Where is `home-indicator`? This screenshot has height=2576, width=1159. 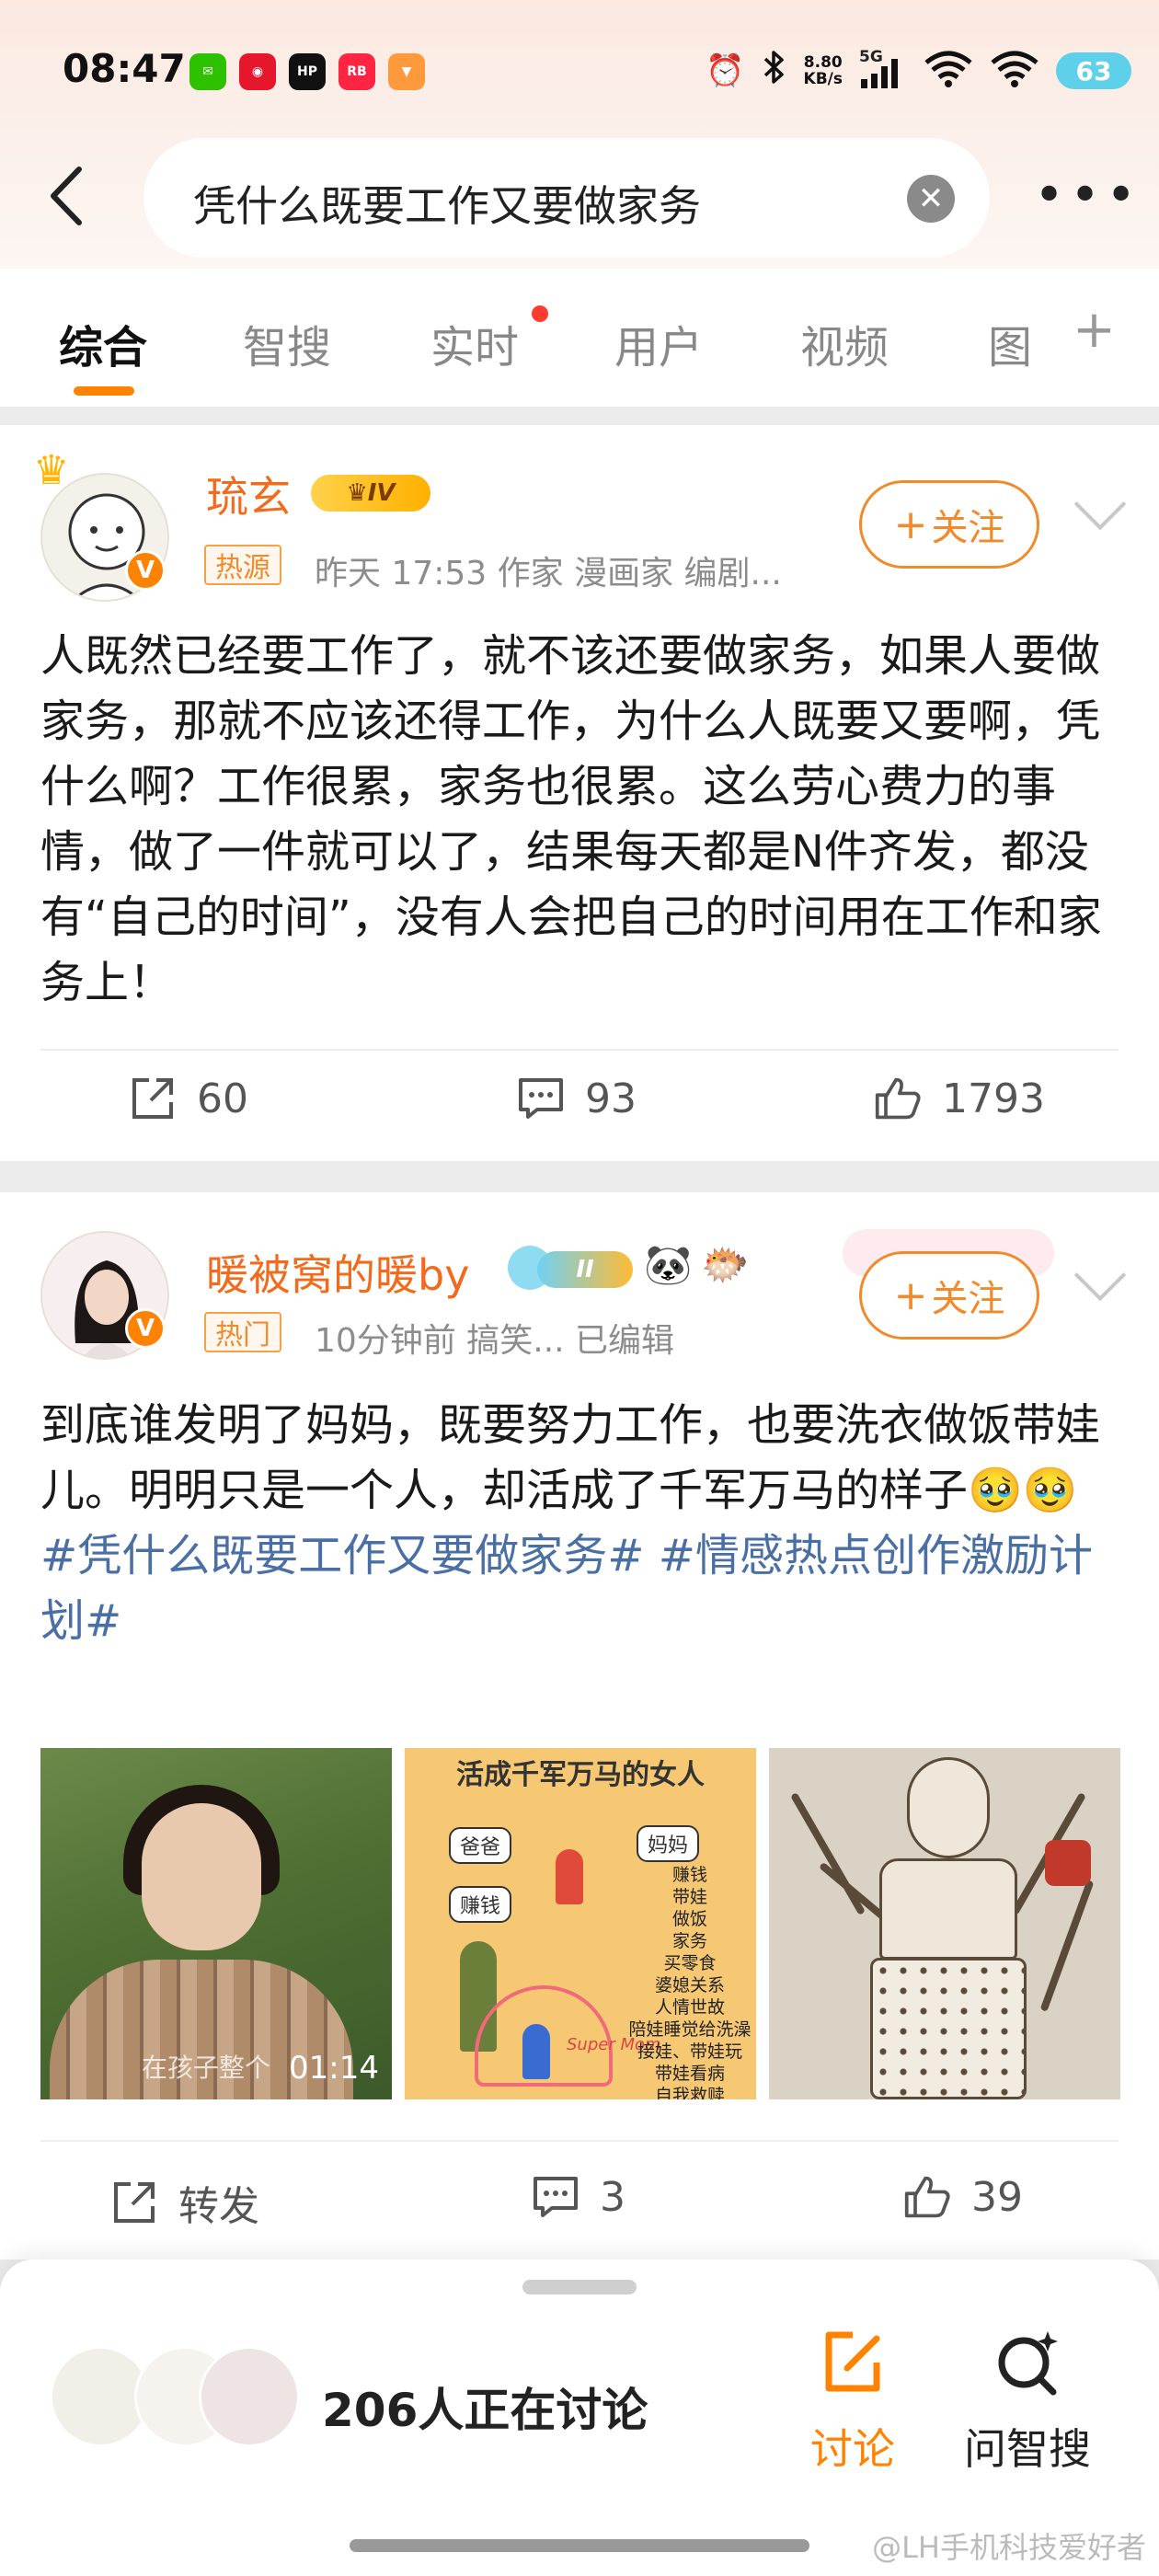
home-indicator is located at coordinates (579, 2545).